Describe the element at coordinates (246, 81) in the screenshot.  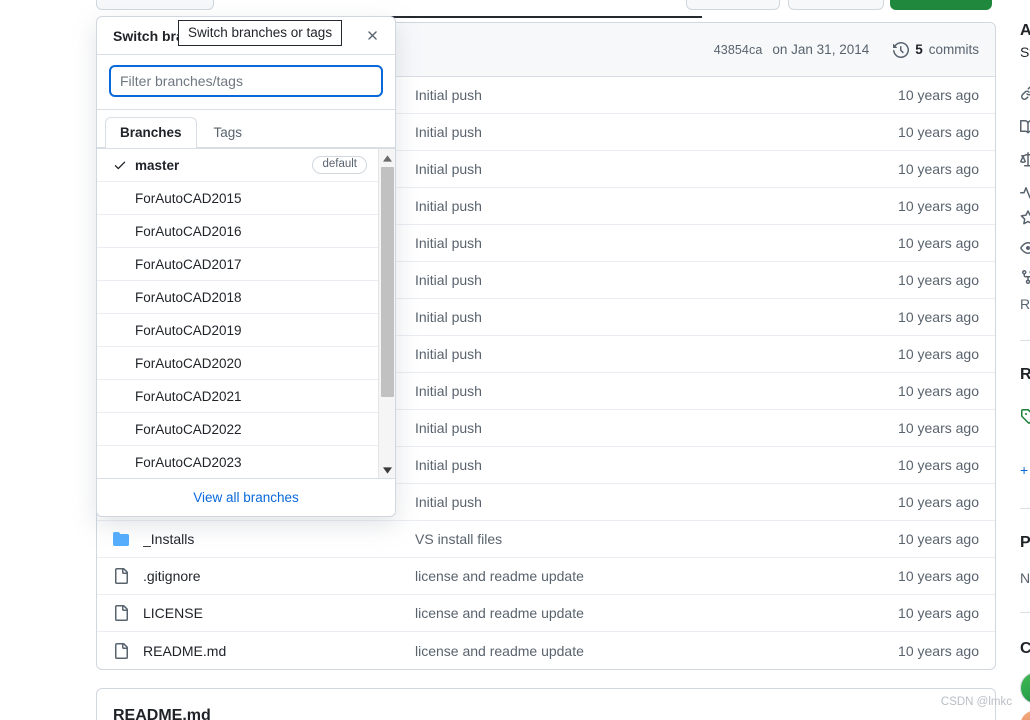
I see `filter-branches-input` at that location.